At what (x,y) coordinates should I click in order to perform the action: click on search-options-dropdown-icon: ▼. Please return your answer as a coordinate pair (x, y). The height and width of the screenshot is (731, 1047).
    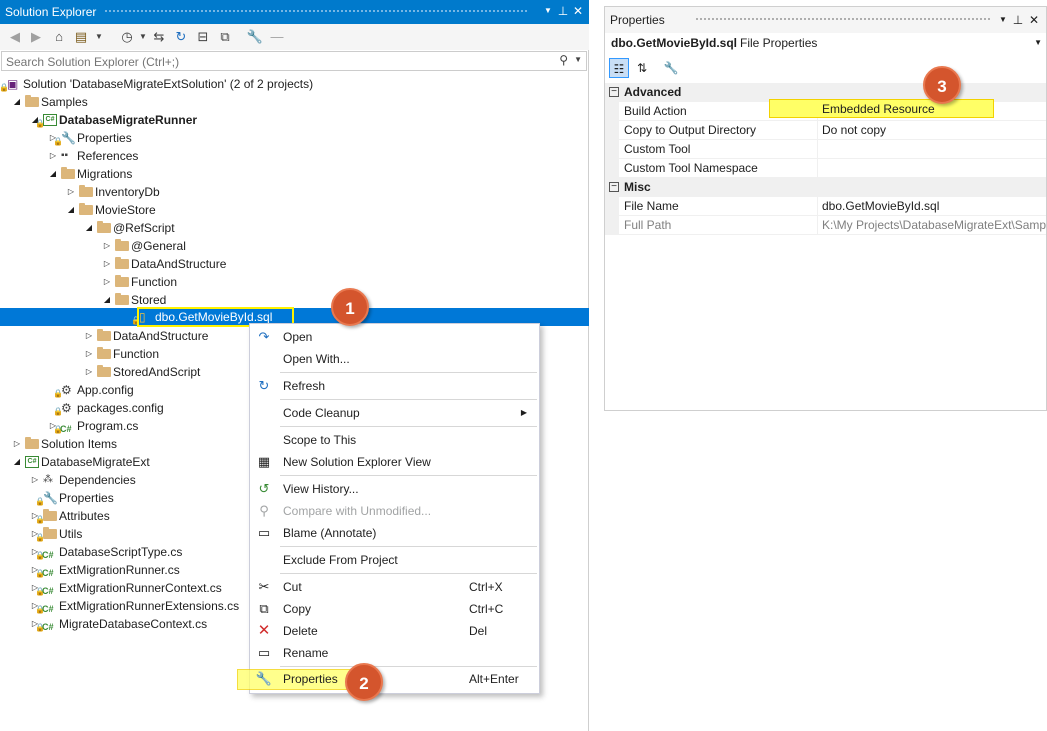
    Looking at the image, I should click on (578, 59).